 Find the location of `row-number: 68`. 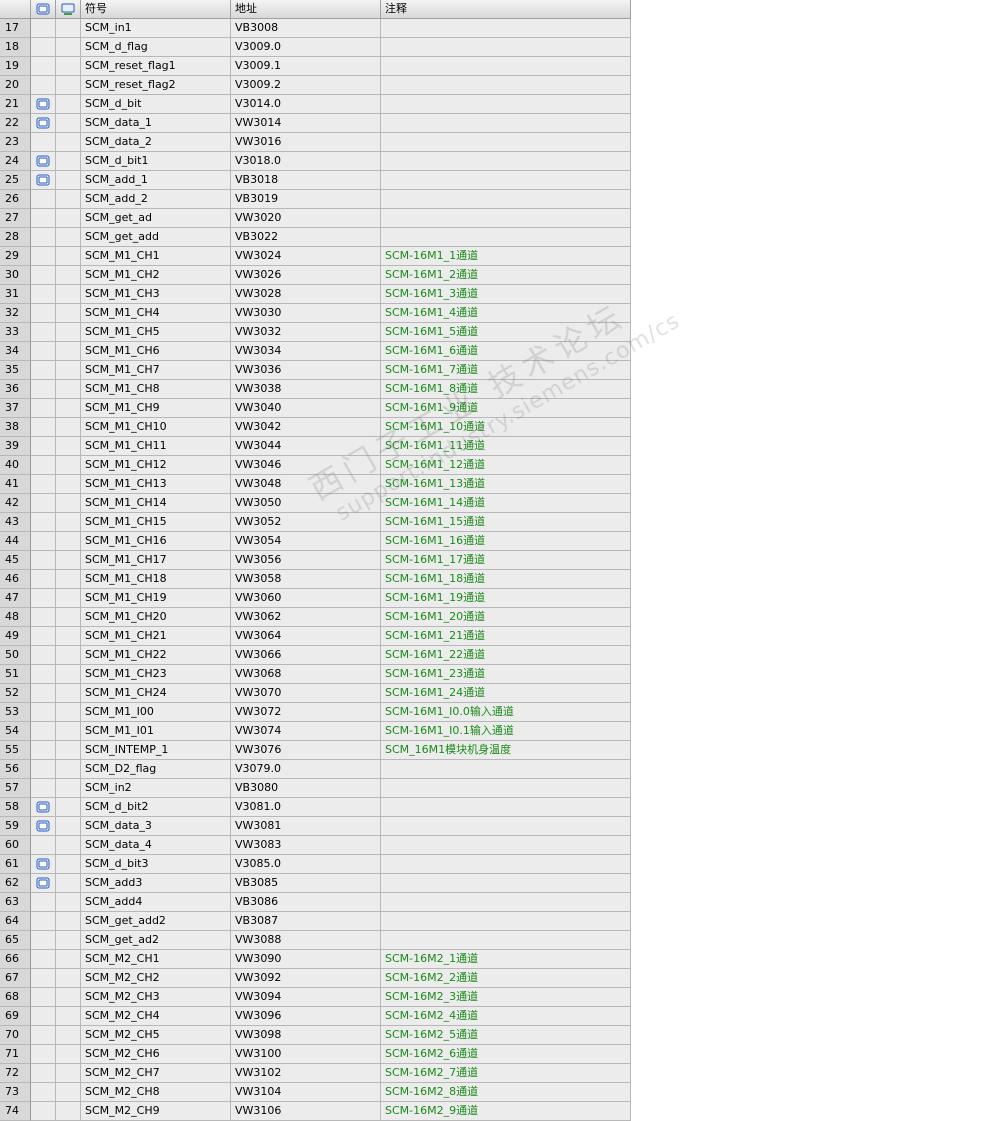

row-number: 68 is located at coordinates (15, 997).